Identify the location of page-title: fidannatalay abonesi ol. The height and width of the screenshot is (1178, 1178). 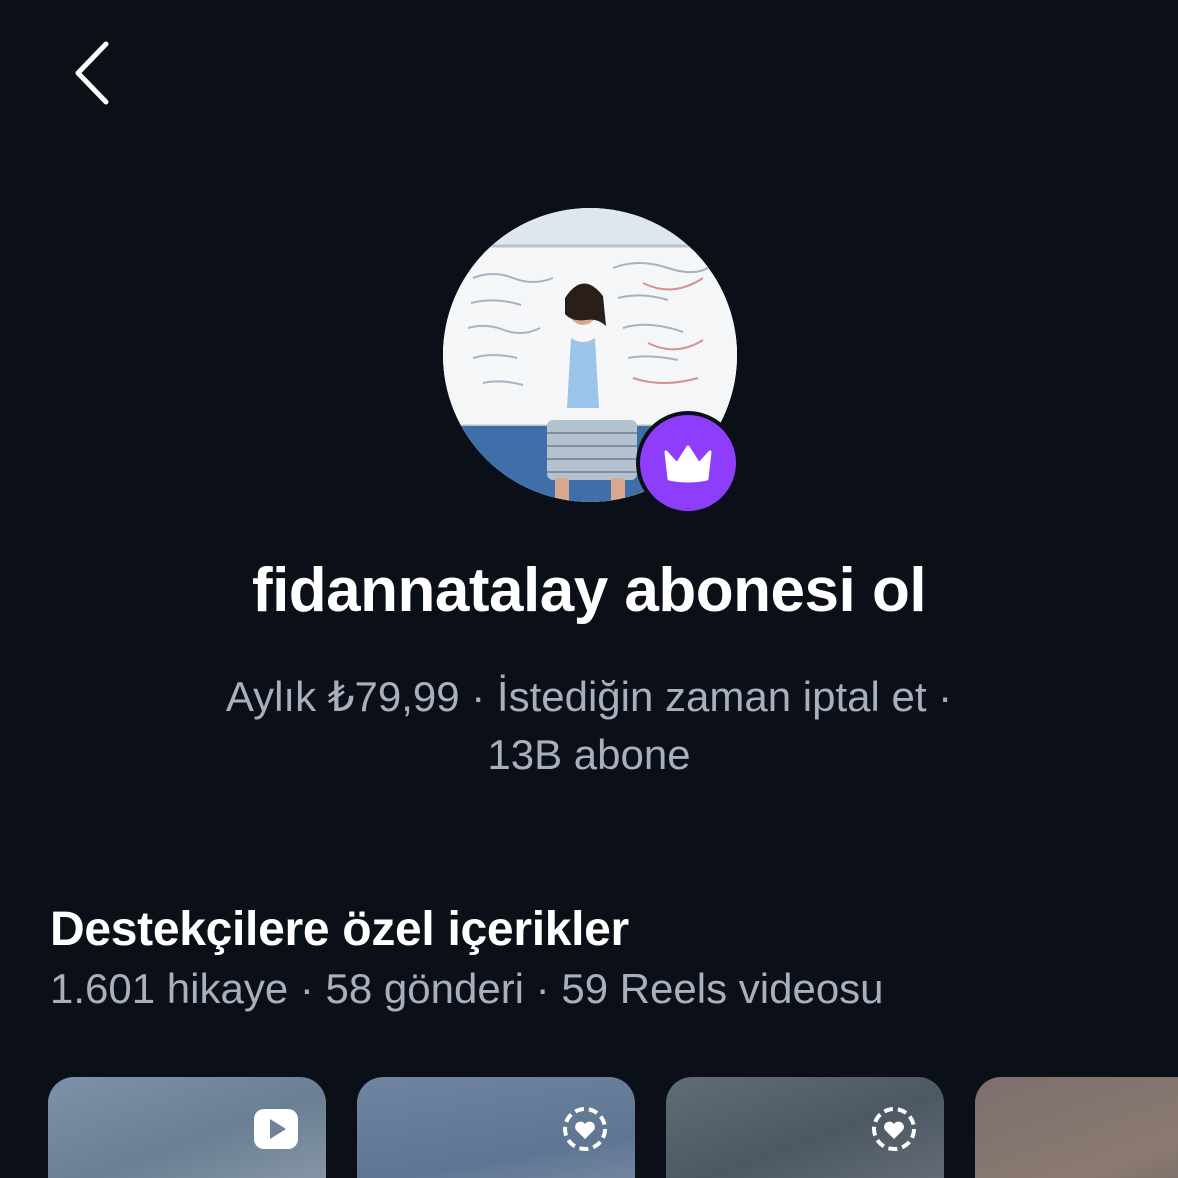
(589, 590).